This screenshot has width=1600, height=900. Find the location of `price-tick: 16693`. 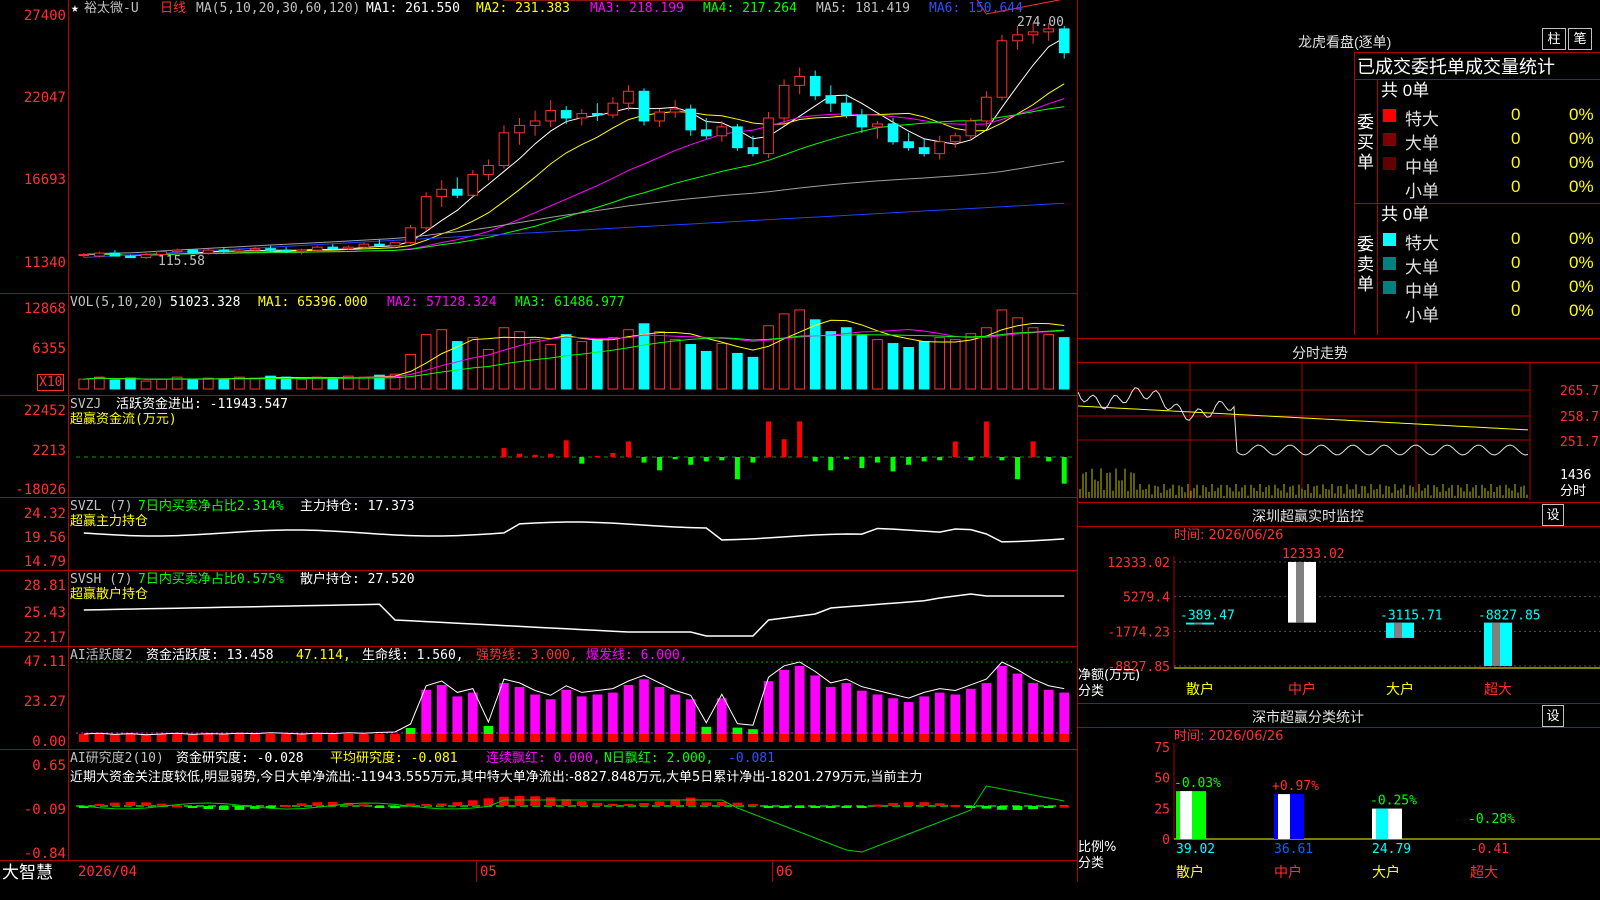

price-tick: 16693 is located at coordinates (44, 180).